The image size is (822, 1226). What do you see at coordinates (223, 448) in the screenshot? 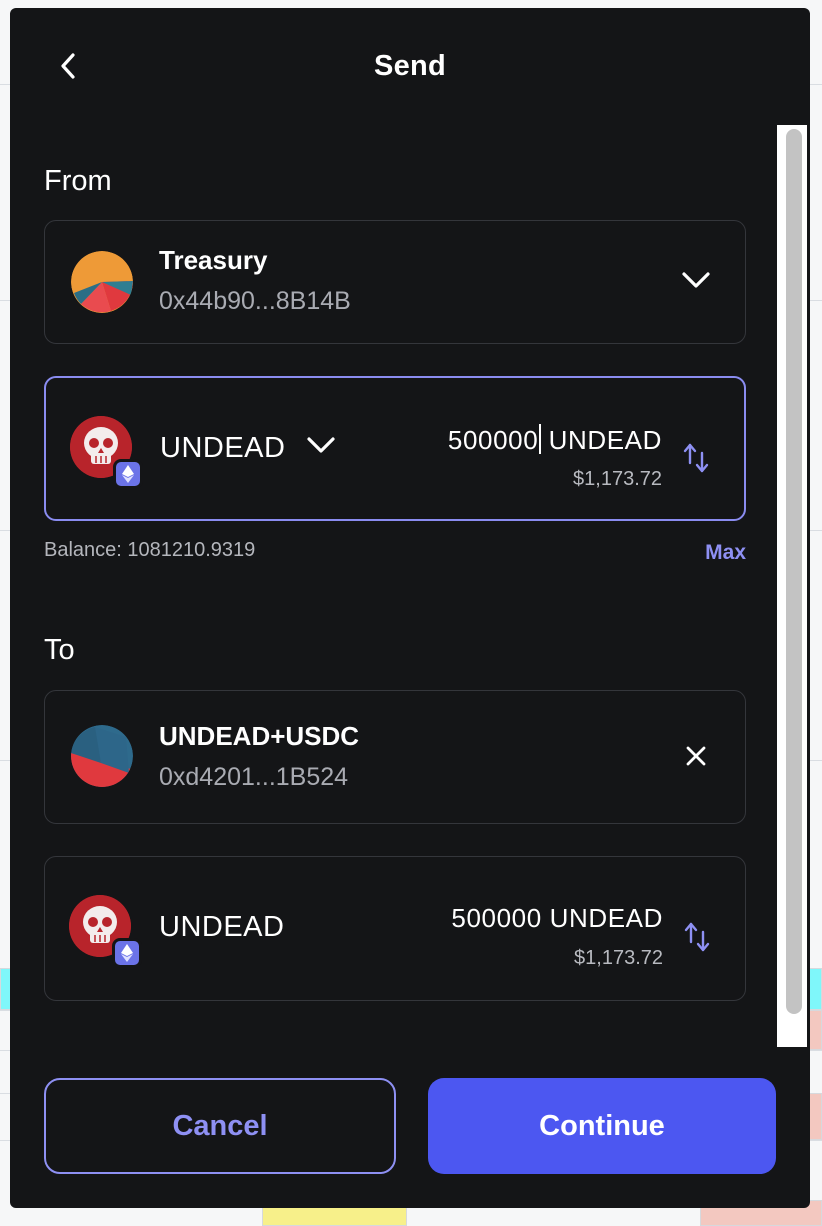
I see `from-token-name: UNDEAD` at bounding box center [223, 448].